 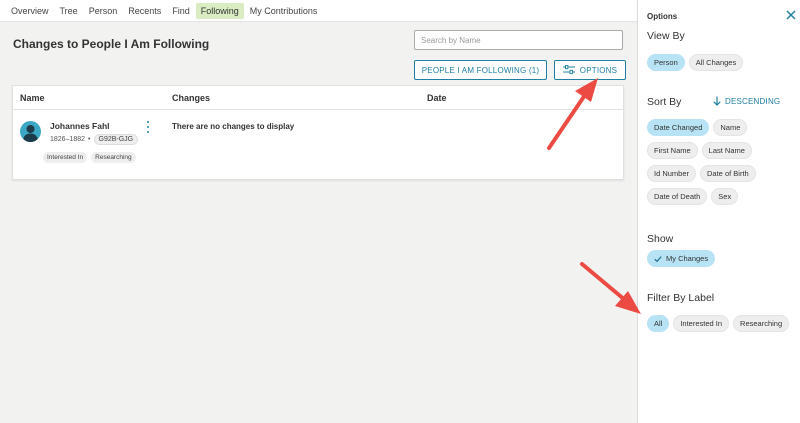 I want to click on nav-following: Following, so click(x=219, y=10).